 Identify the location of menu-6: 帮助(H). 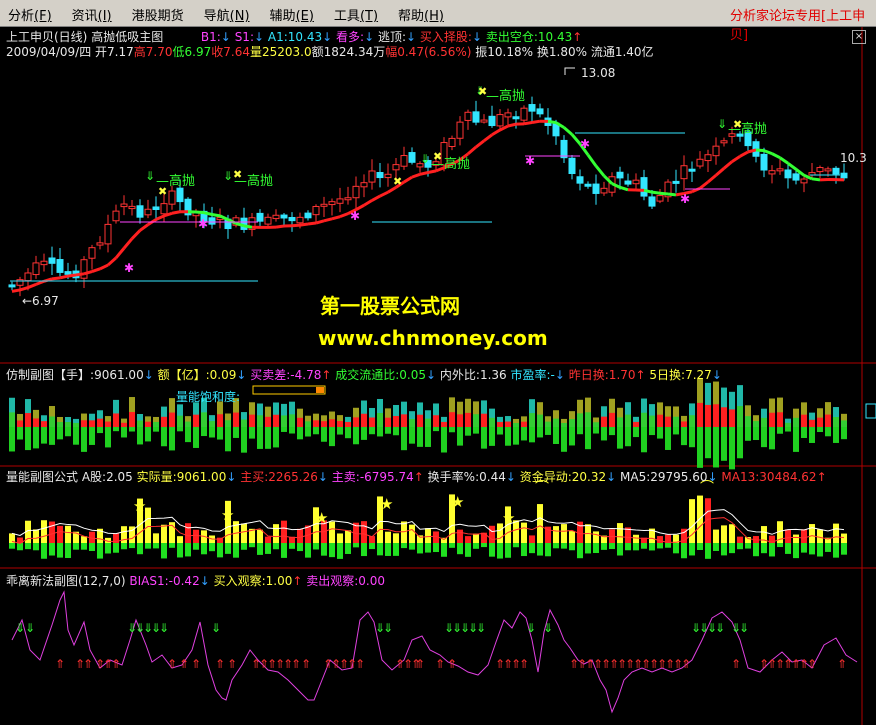
(421, 14).